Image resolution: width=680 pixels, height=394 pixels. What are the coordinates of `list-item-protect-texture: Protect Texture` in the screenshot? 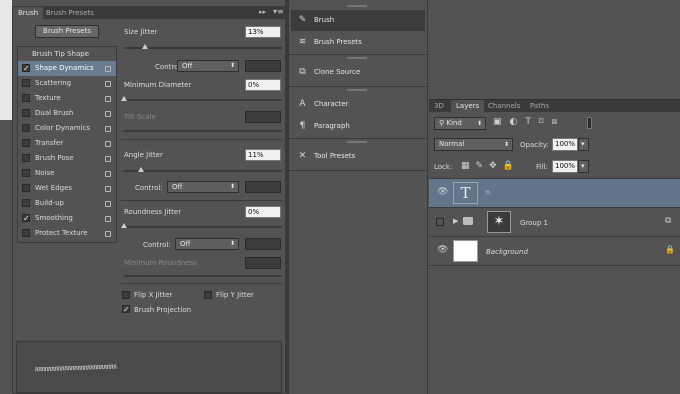 It's located at (67, 233).